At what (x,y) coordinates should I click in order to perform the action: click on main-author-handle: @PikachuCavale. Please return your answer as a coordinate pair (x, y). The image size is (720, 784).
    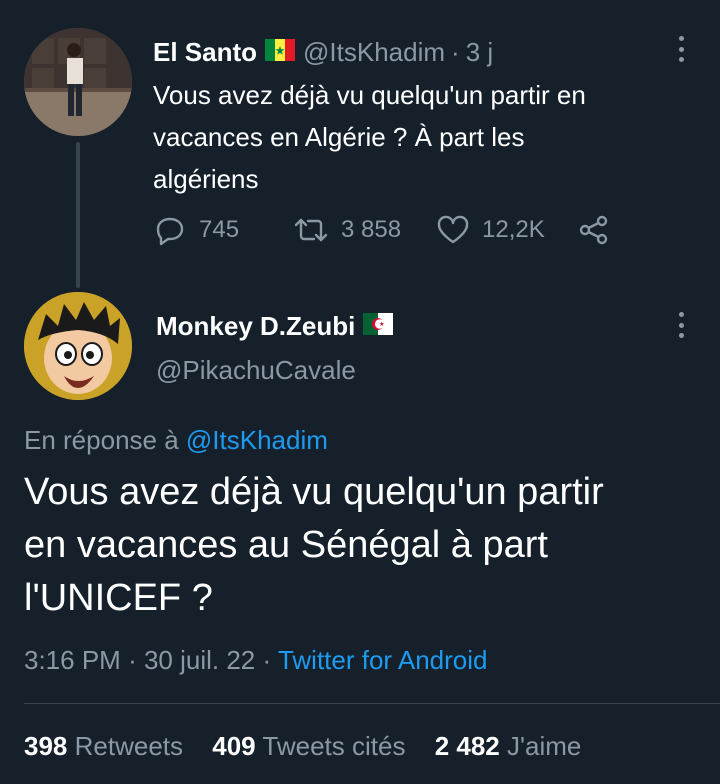
    Looking at the image, I should click on (256, 370).